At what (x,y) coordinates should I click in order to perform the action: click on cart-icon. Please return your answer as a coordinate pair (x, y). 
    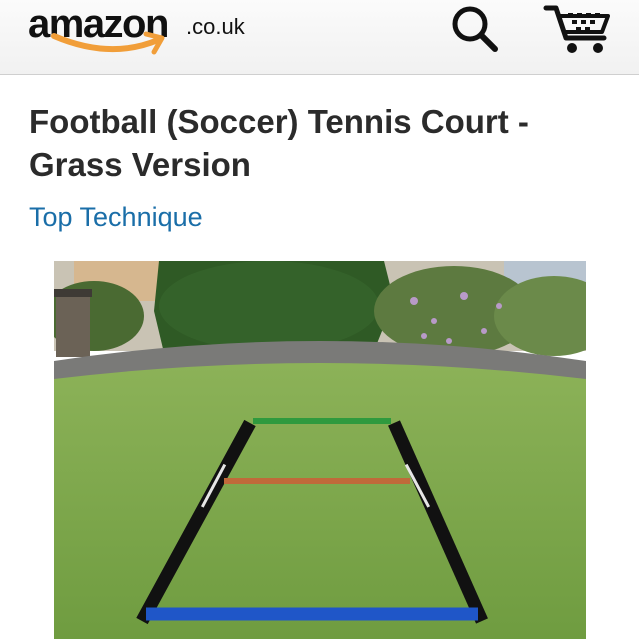
    Looking at the image, I should click on (576, 29).